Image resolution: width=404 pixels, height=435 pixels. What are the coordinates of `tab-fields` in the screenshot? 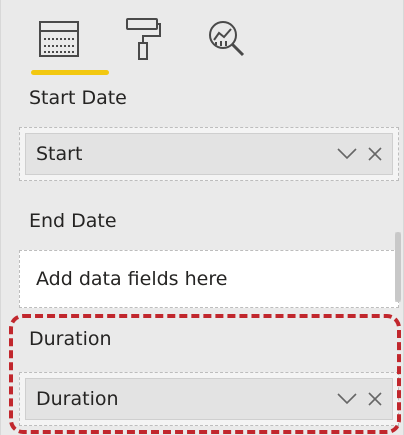 It's located at (59, 39).